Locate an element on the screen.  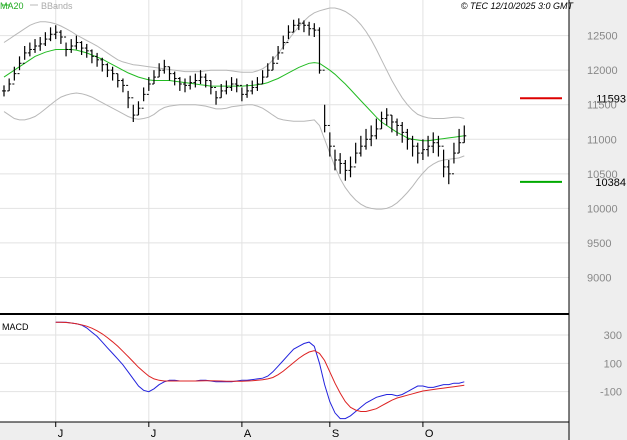
month-tick-label: S is located at coordinates (335, 434).